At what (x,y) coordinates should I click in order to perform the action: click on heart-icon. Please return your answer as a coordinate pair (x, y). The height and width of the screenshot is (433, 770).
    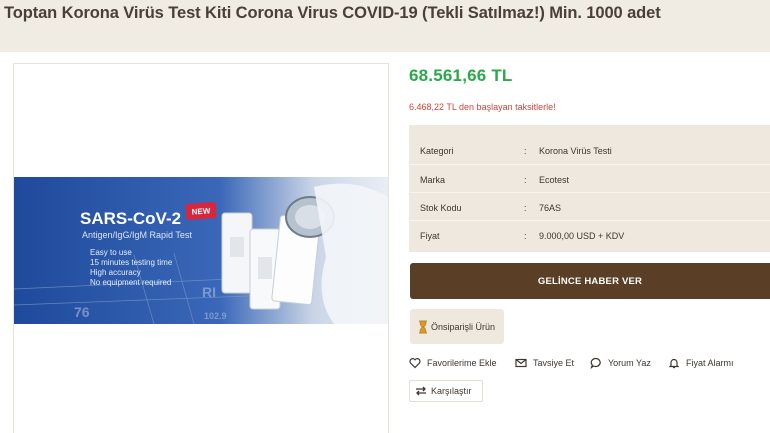
    Looking at the image, I should click on (415, 363).